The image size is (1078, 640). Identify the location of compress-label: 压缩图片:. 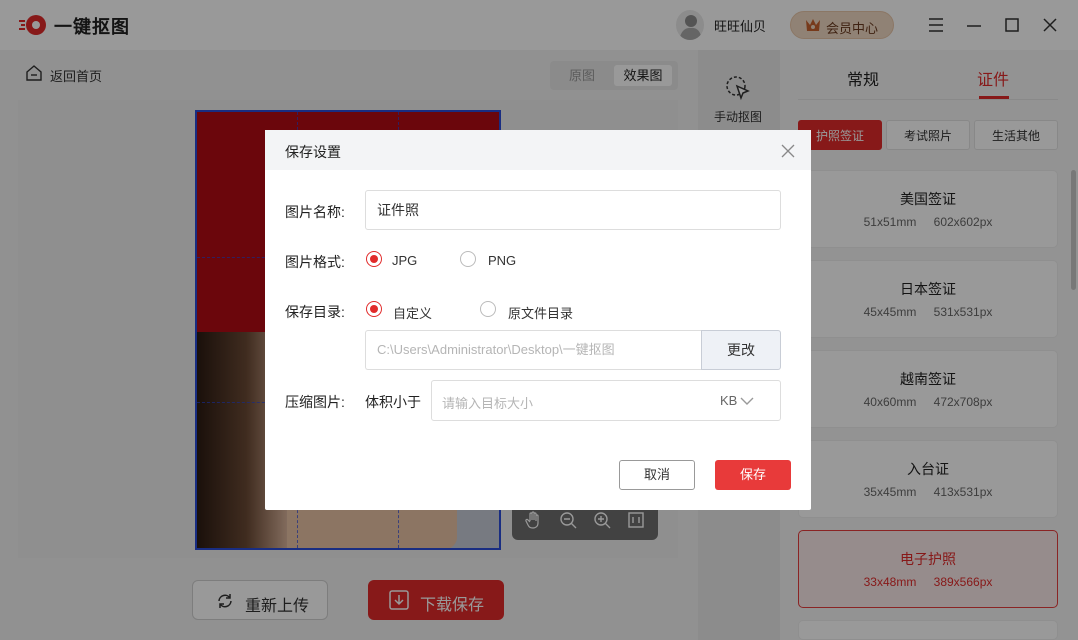
(315, 402).